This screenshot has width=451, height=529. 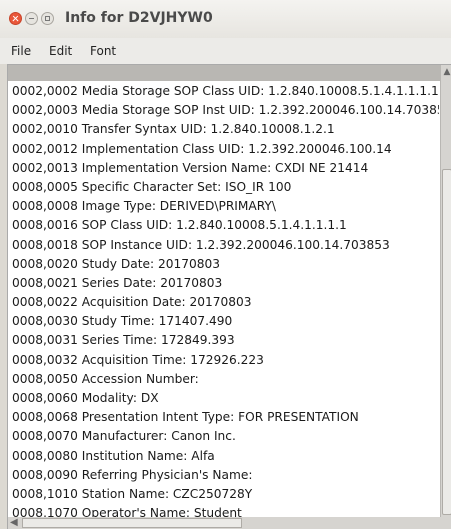 What do you see at coordinates (47, 18) in the screenshot?
I see `maximize-icon` at bounding box center [47, 18].